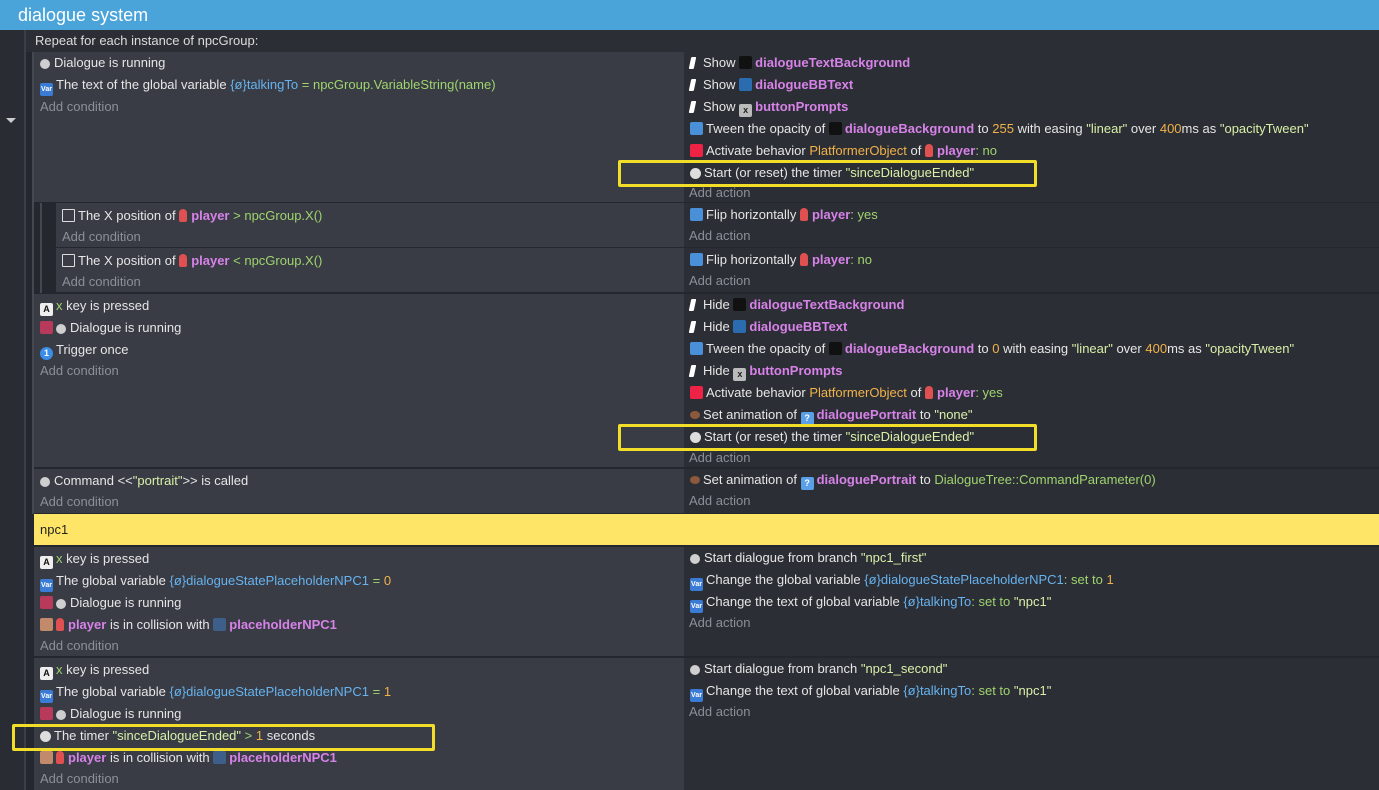 The image size is (1379, 790). What do you see at coordinates (807, 483) in the screenshot?
I see `portrait-icon: ?` at bounding box center [807, 483].